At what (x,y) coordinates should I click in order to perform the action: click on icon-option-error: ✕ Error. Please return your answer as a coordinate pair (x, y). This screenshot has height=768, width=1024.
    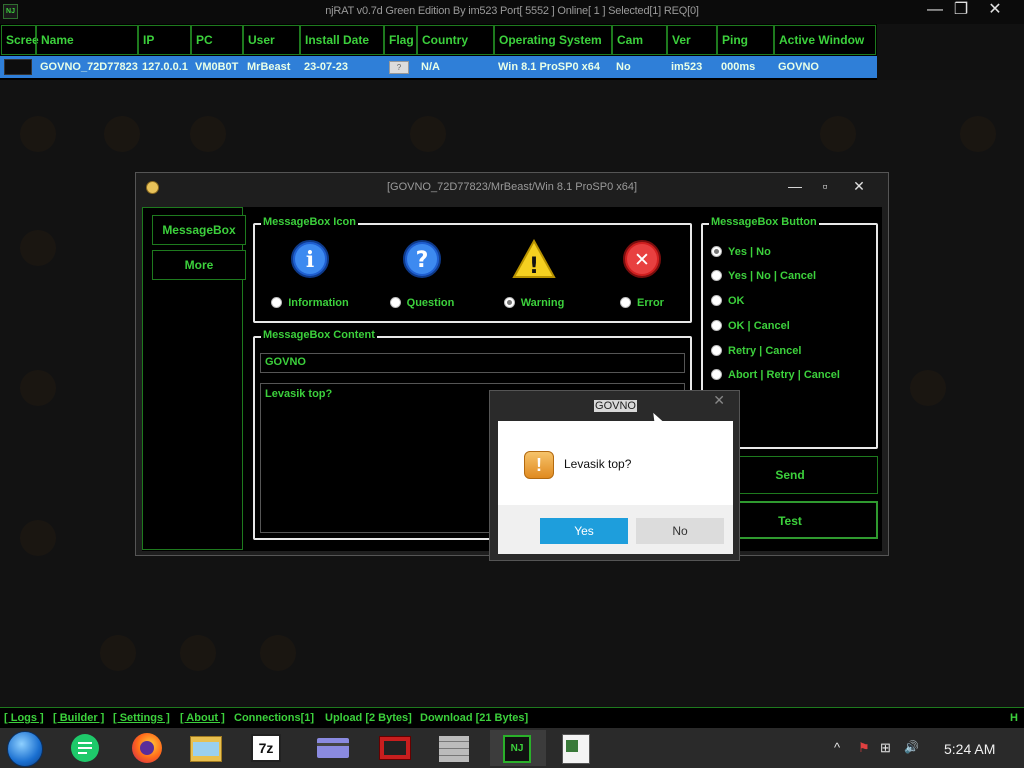
    Looking at the image, I should click on (642, 275).